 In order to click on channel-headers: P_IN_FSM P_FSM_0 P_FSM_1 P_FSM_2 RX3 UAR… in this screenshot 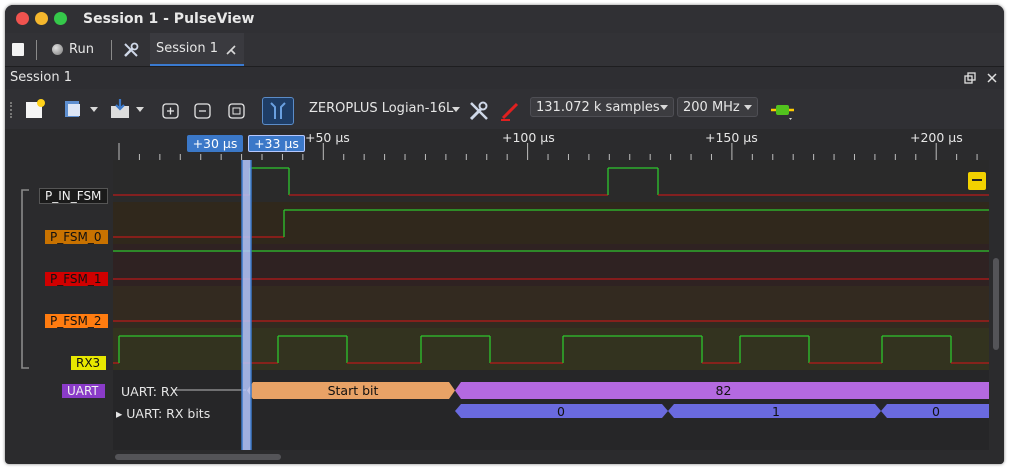, I will do `click(59, 305)`.